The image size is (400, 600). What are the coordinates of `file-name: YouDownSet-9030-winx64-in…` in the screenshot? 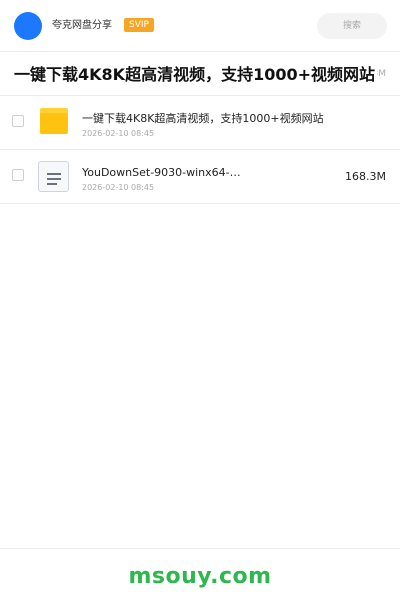 It's located at (162, 173).